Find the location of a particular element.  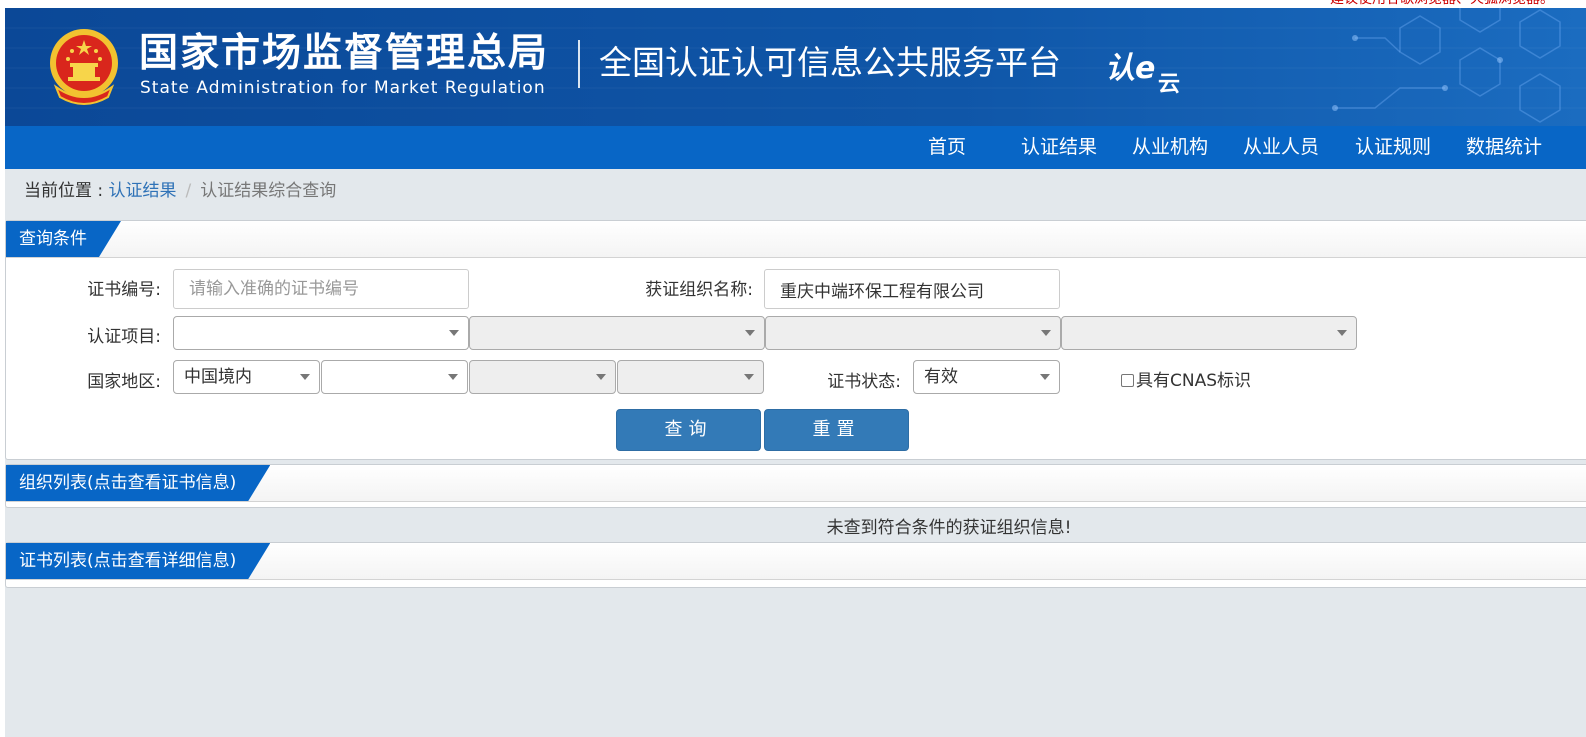

breadcrumb-link-cert-results: 认证结果 is located at coordinates (143, 191).